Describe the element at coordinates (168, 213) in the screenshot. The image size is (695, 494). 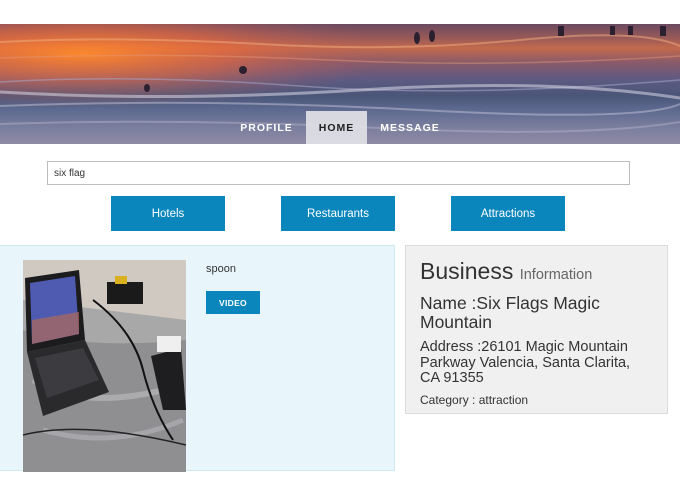
I see `hotels-button: Hotels` at that location.